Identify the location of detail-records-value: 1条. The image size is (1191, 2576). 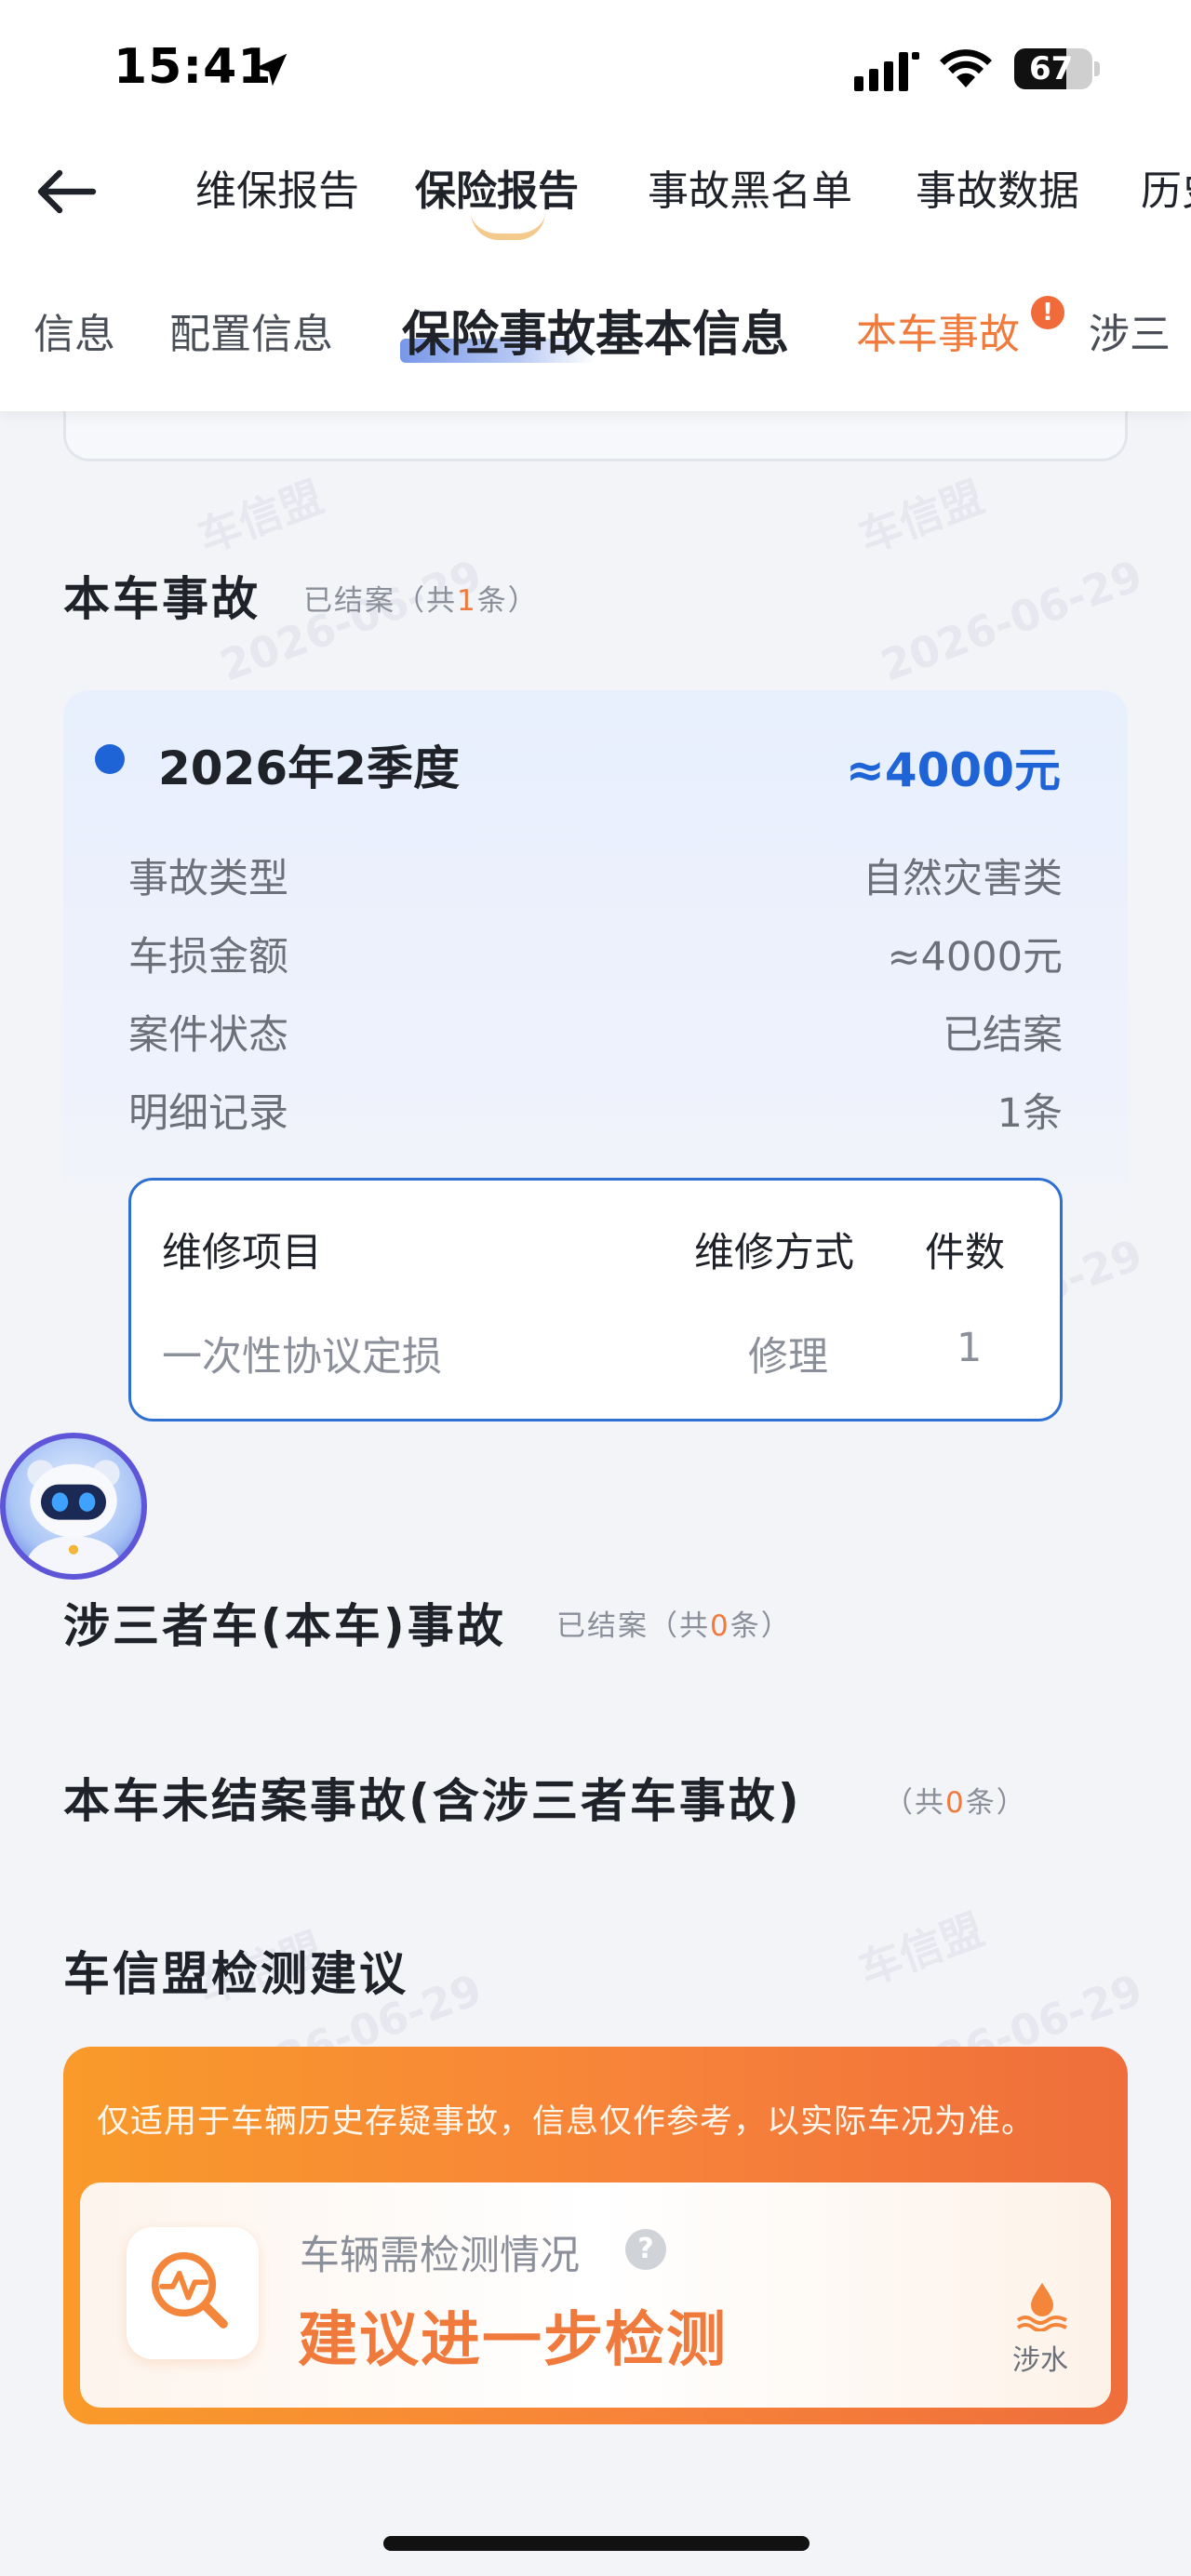
(1030, 1113).